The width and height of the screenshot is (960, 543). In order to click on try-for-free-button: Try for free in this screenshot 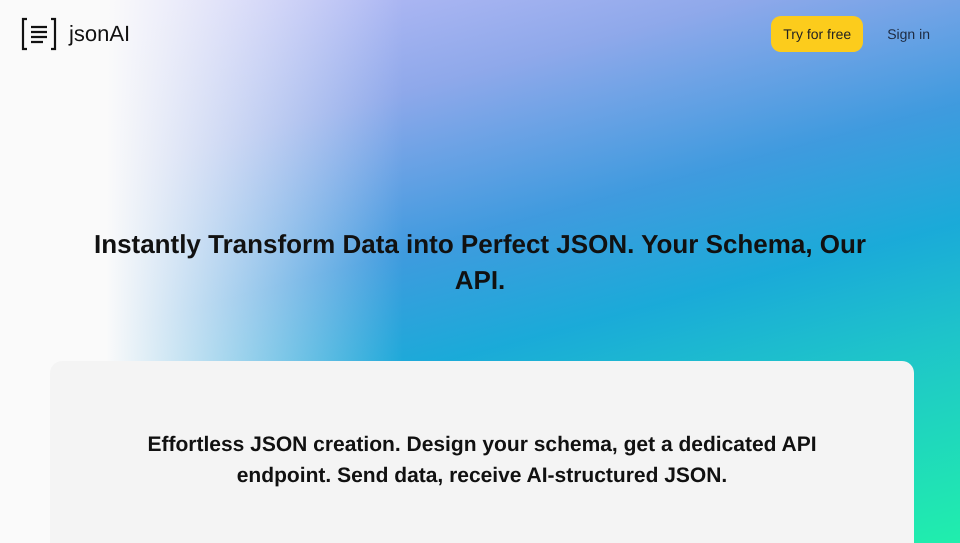, I will do `click(817, 34)`.